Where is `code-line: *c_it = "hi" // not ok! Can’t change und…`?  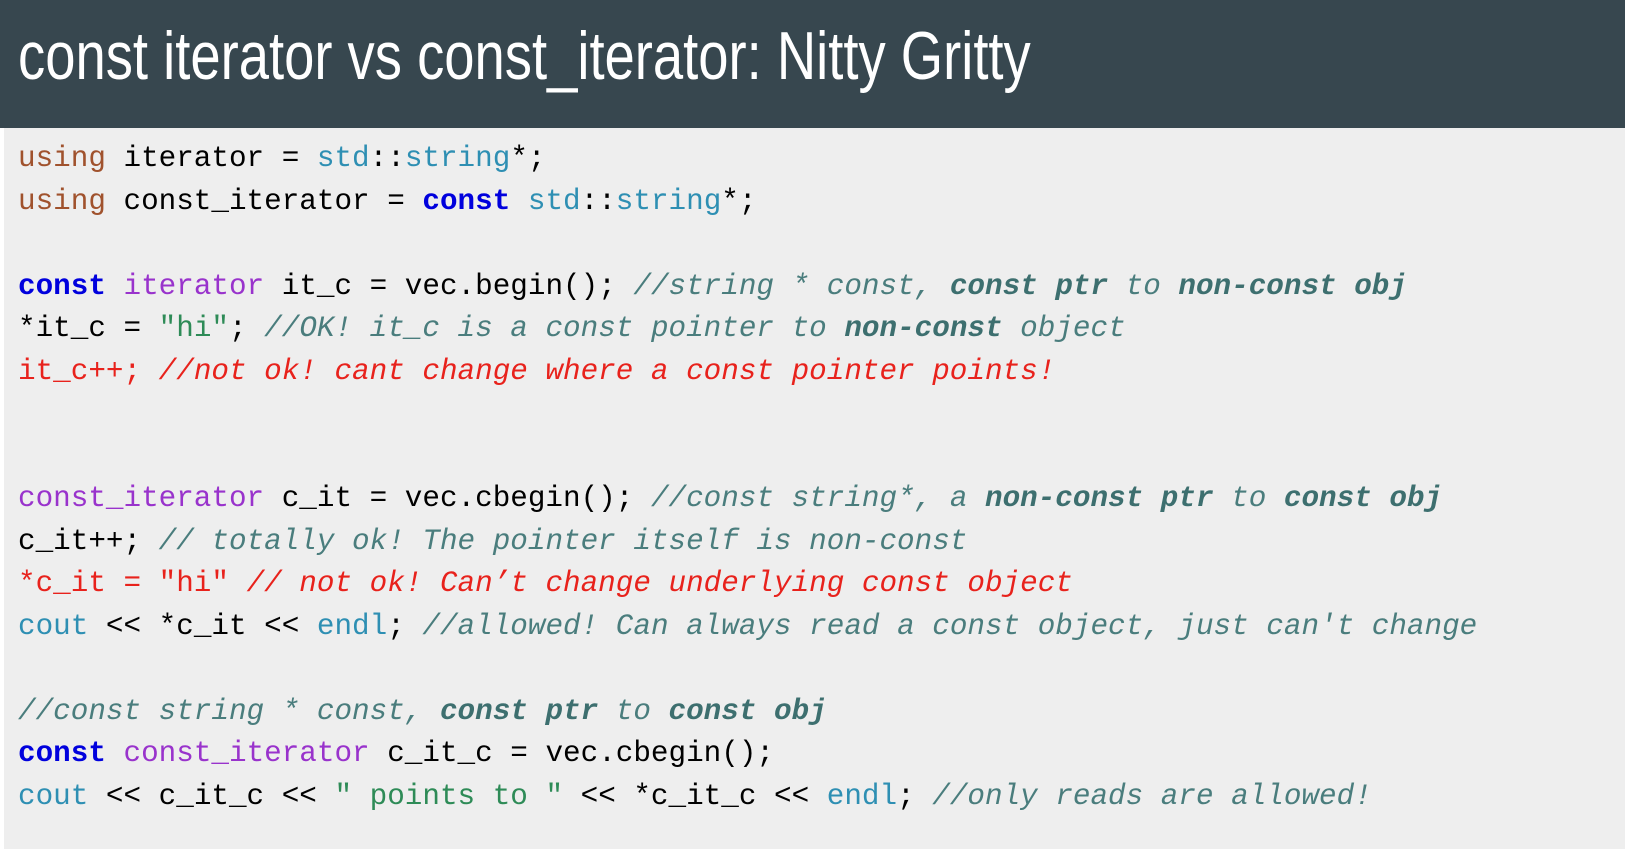
code-line: *c_it = "hi" // not ok! Can’t change und… is located at coordinates (545, 584).